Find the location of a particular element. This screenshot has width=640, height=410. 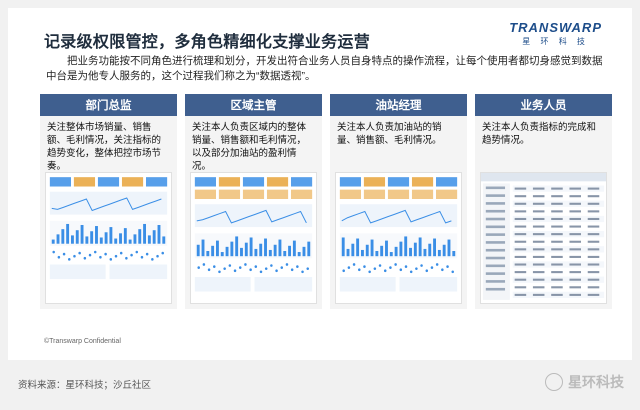

role-card-station-manager: 油站经理 关注本人负责加油站的销量、销售额、毛利情况。 is located at coordinates (398, 201).